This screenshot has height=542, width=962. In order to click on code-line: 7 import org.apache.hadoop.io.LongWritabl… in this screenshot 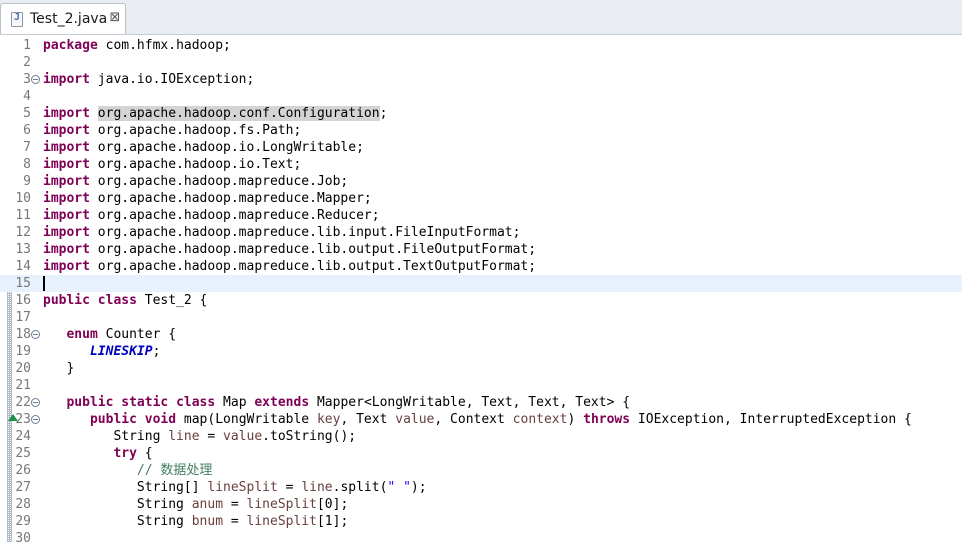, I will do `click(481, 147)`.